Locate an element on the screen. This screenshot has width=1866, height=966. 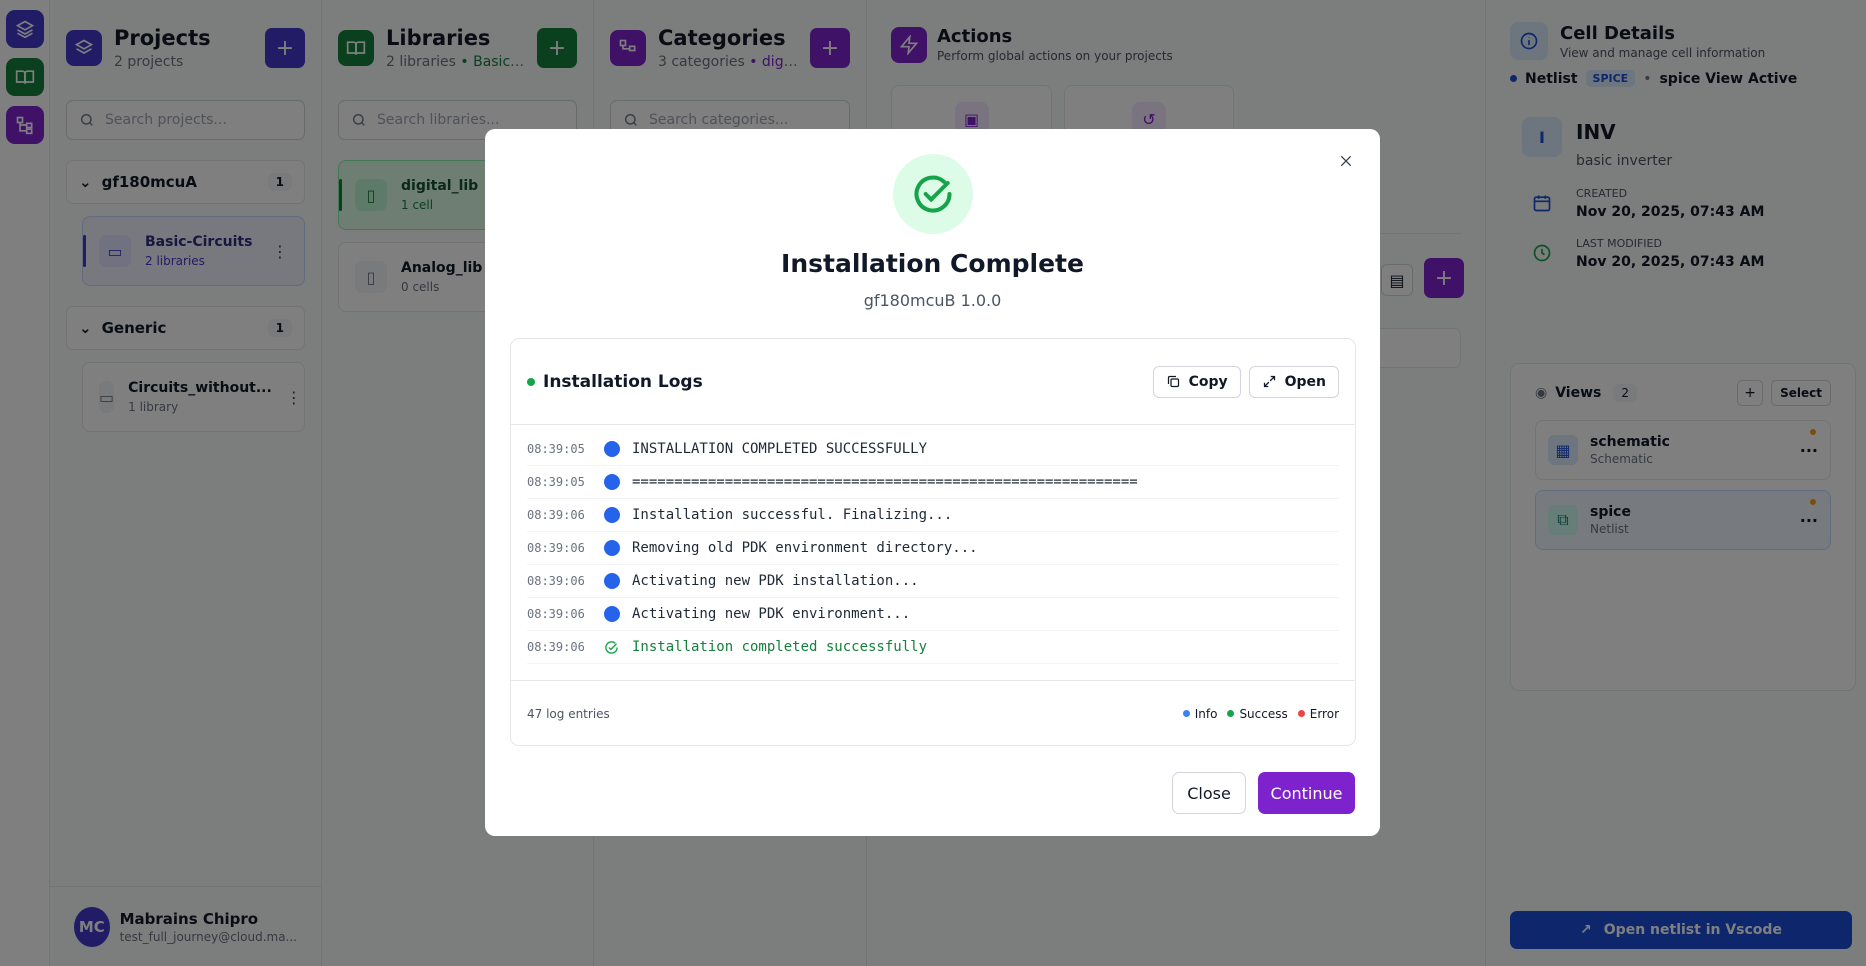
status-dot is located at coordinates (531, 381).